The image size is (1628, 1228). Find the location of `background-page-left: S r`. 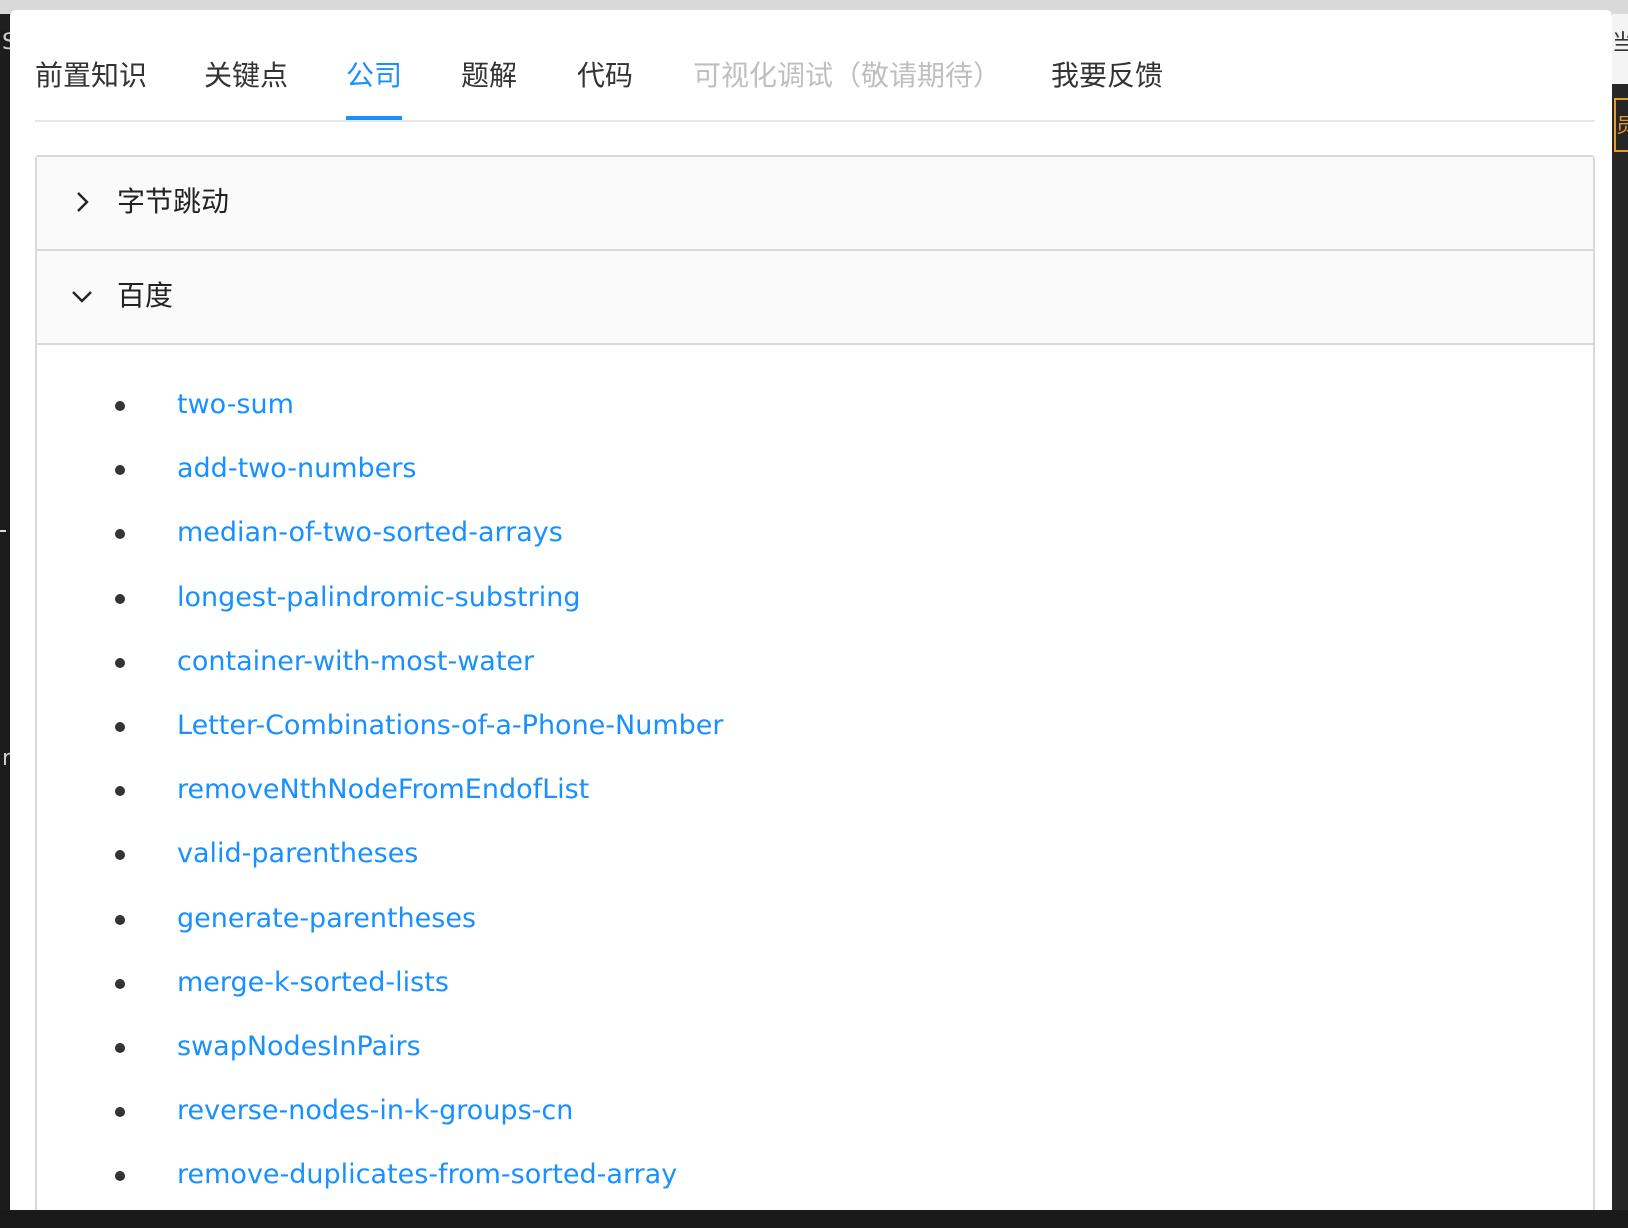

background-page-left: S r is located at coordinates (8, 629).